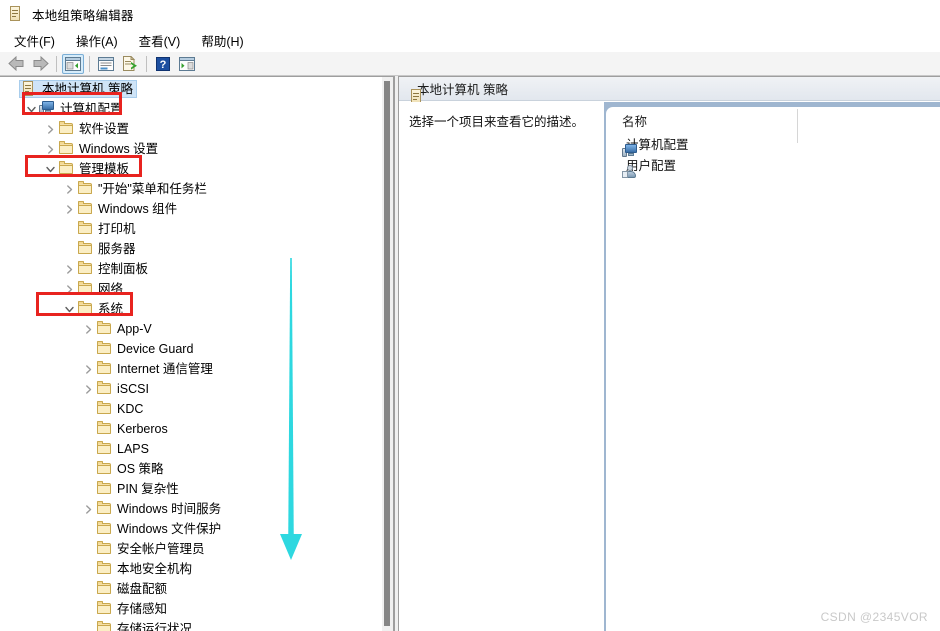  I want to click on tree-vertical-scrollbar, so click(387, 354).